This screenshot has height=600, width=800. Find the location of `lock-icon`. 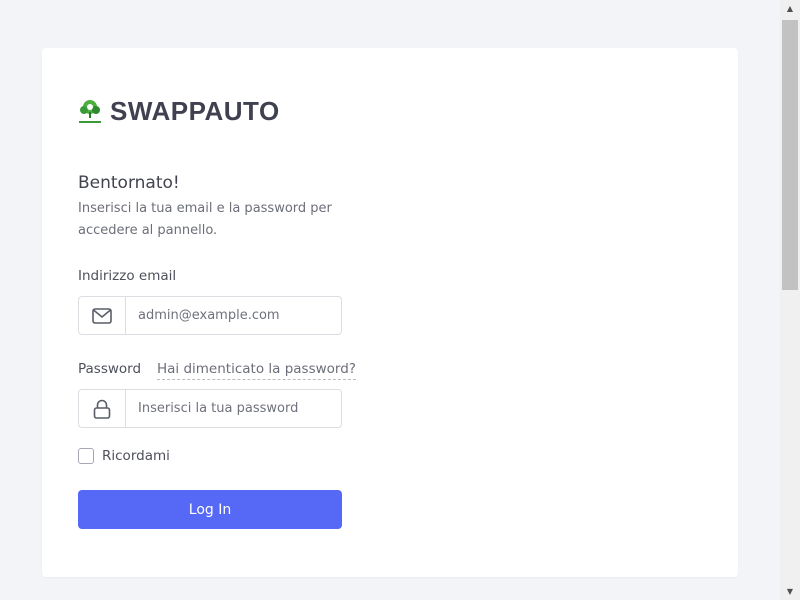

lock-icon is located at coordinates (102, 408).